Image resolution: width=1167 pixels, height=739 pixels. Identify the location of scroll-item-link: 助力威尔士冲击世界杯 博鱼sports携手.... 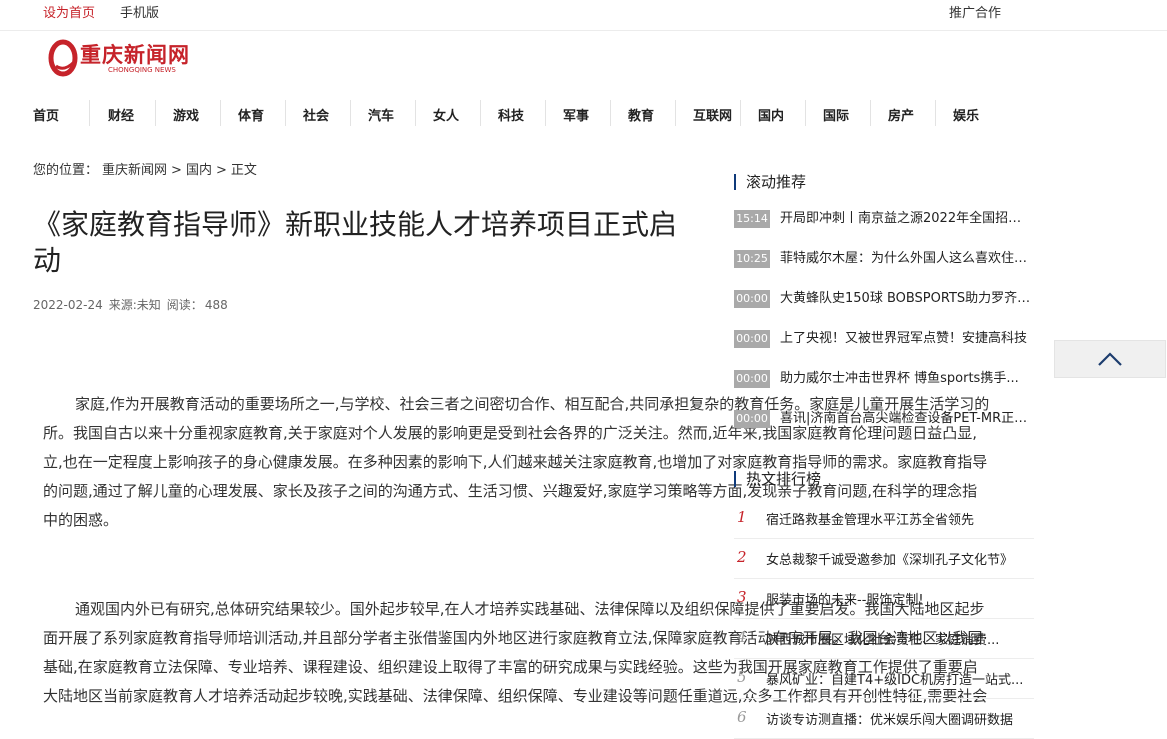
(906, 379).